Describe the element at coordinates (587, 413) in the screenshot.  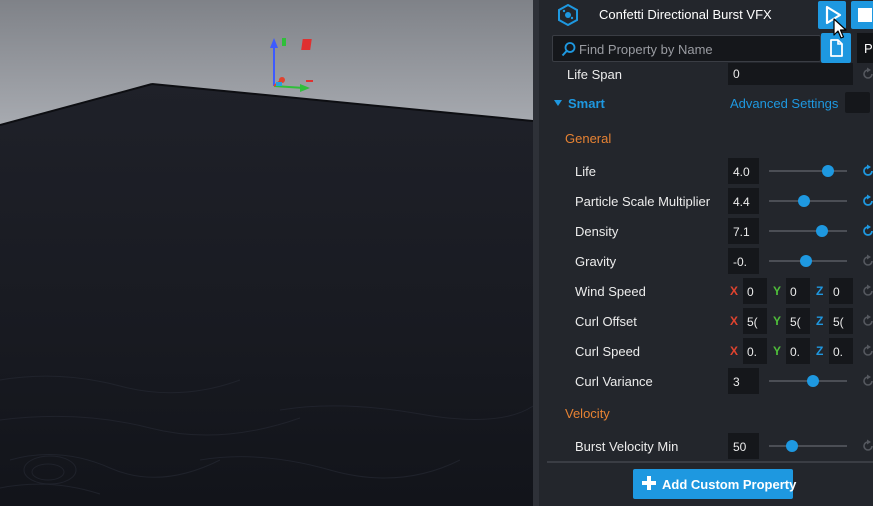
I see `velocity-section-header: Velocity` at that location.